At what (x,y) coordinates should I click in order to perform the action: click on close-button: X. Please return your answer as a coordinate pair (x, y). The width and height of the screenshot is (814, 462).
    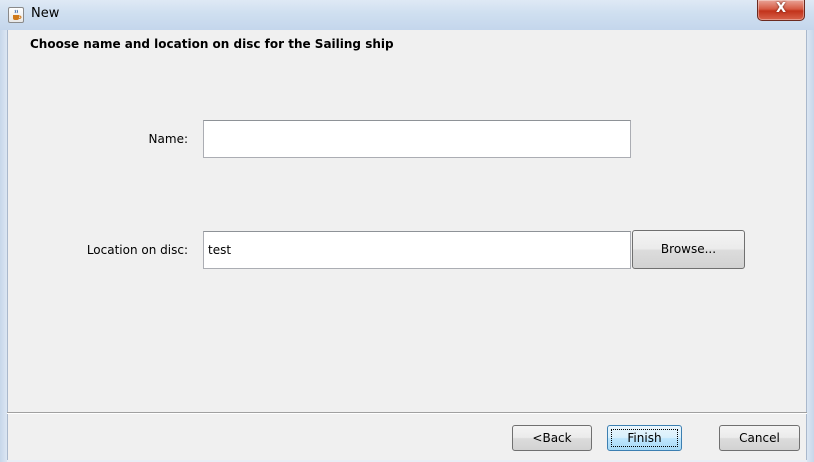
    Looking at the image, I should click on (781, 10).